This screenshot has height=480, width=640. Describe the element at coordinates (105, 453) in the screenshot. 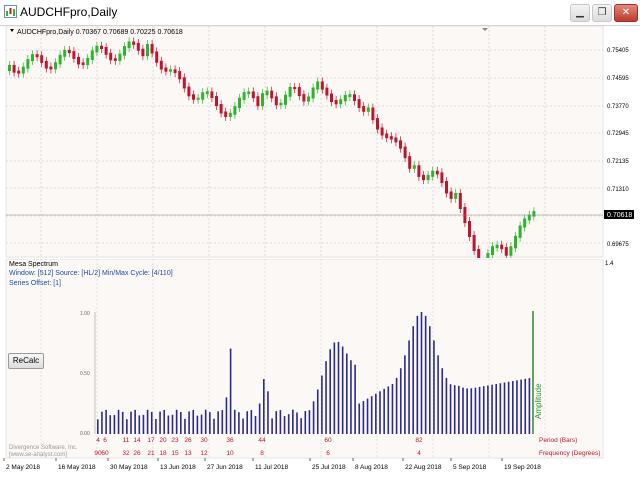

I see `frequency-value: 60` at that location.